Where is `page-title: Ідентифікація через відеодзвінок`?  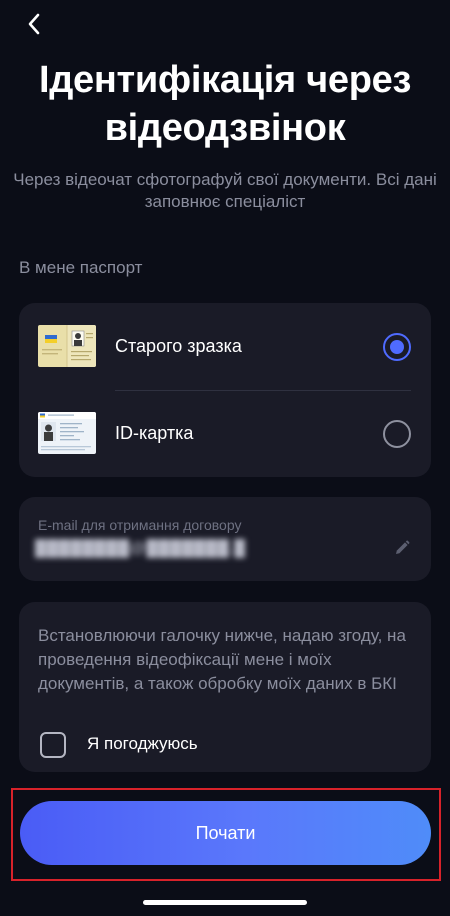
page-title: Ідентифікація через відеодзвінок is located at coordinates (225, 104).